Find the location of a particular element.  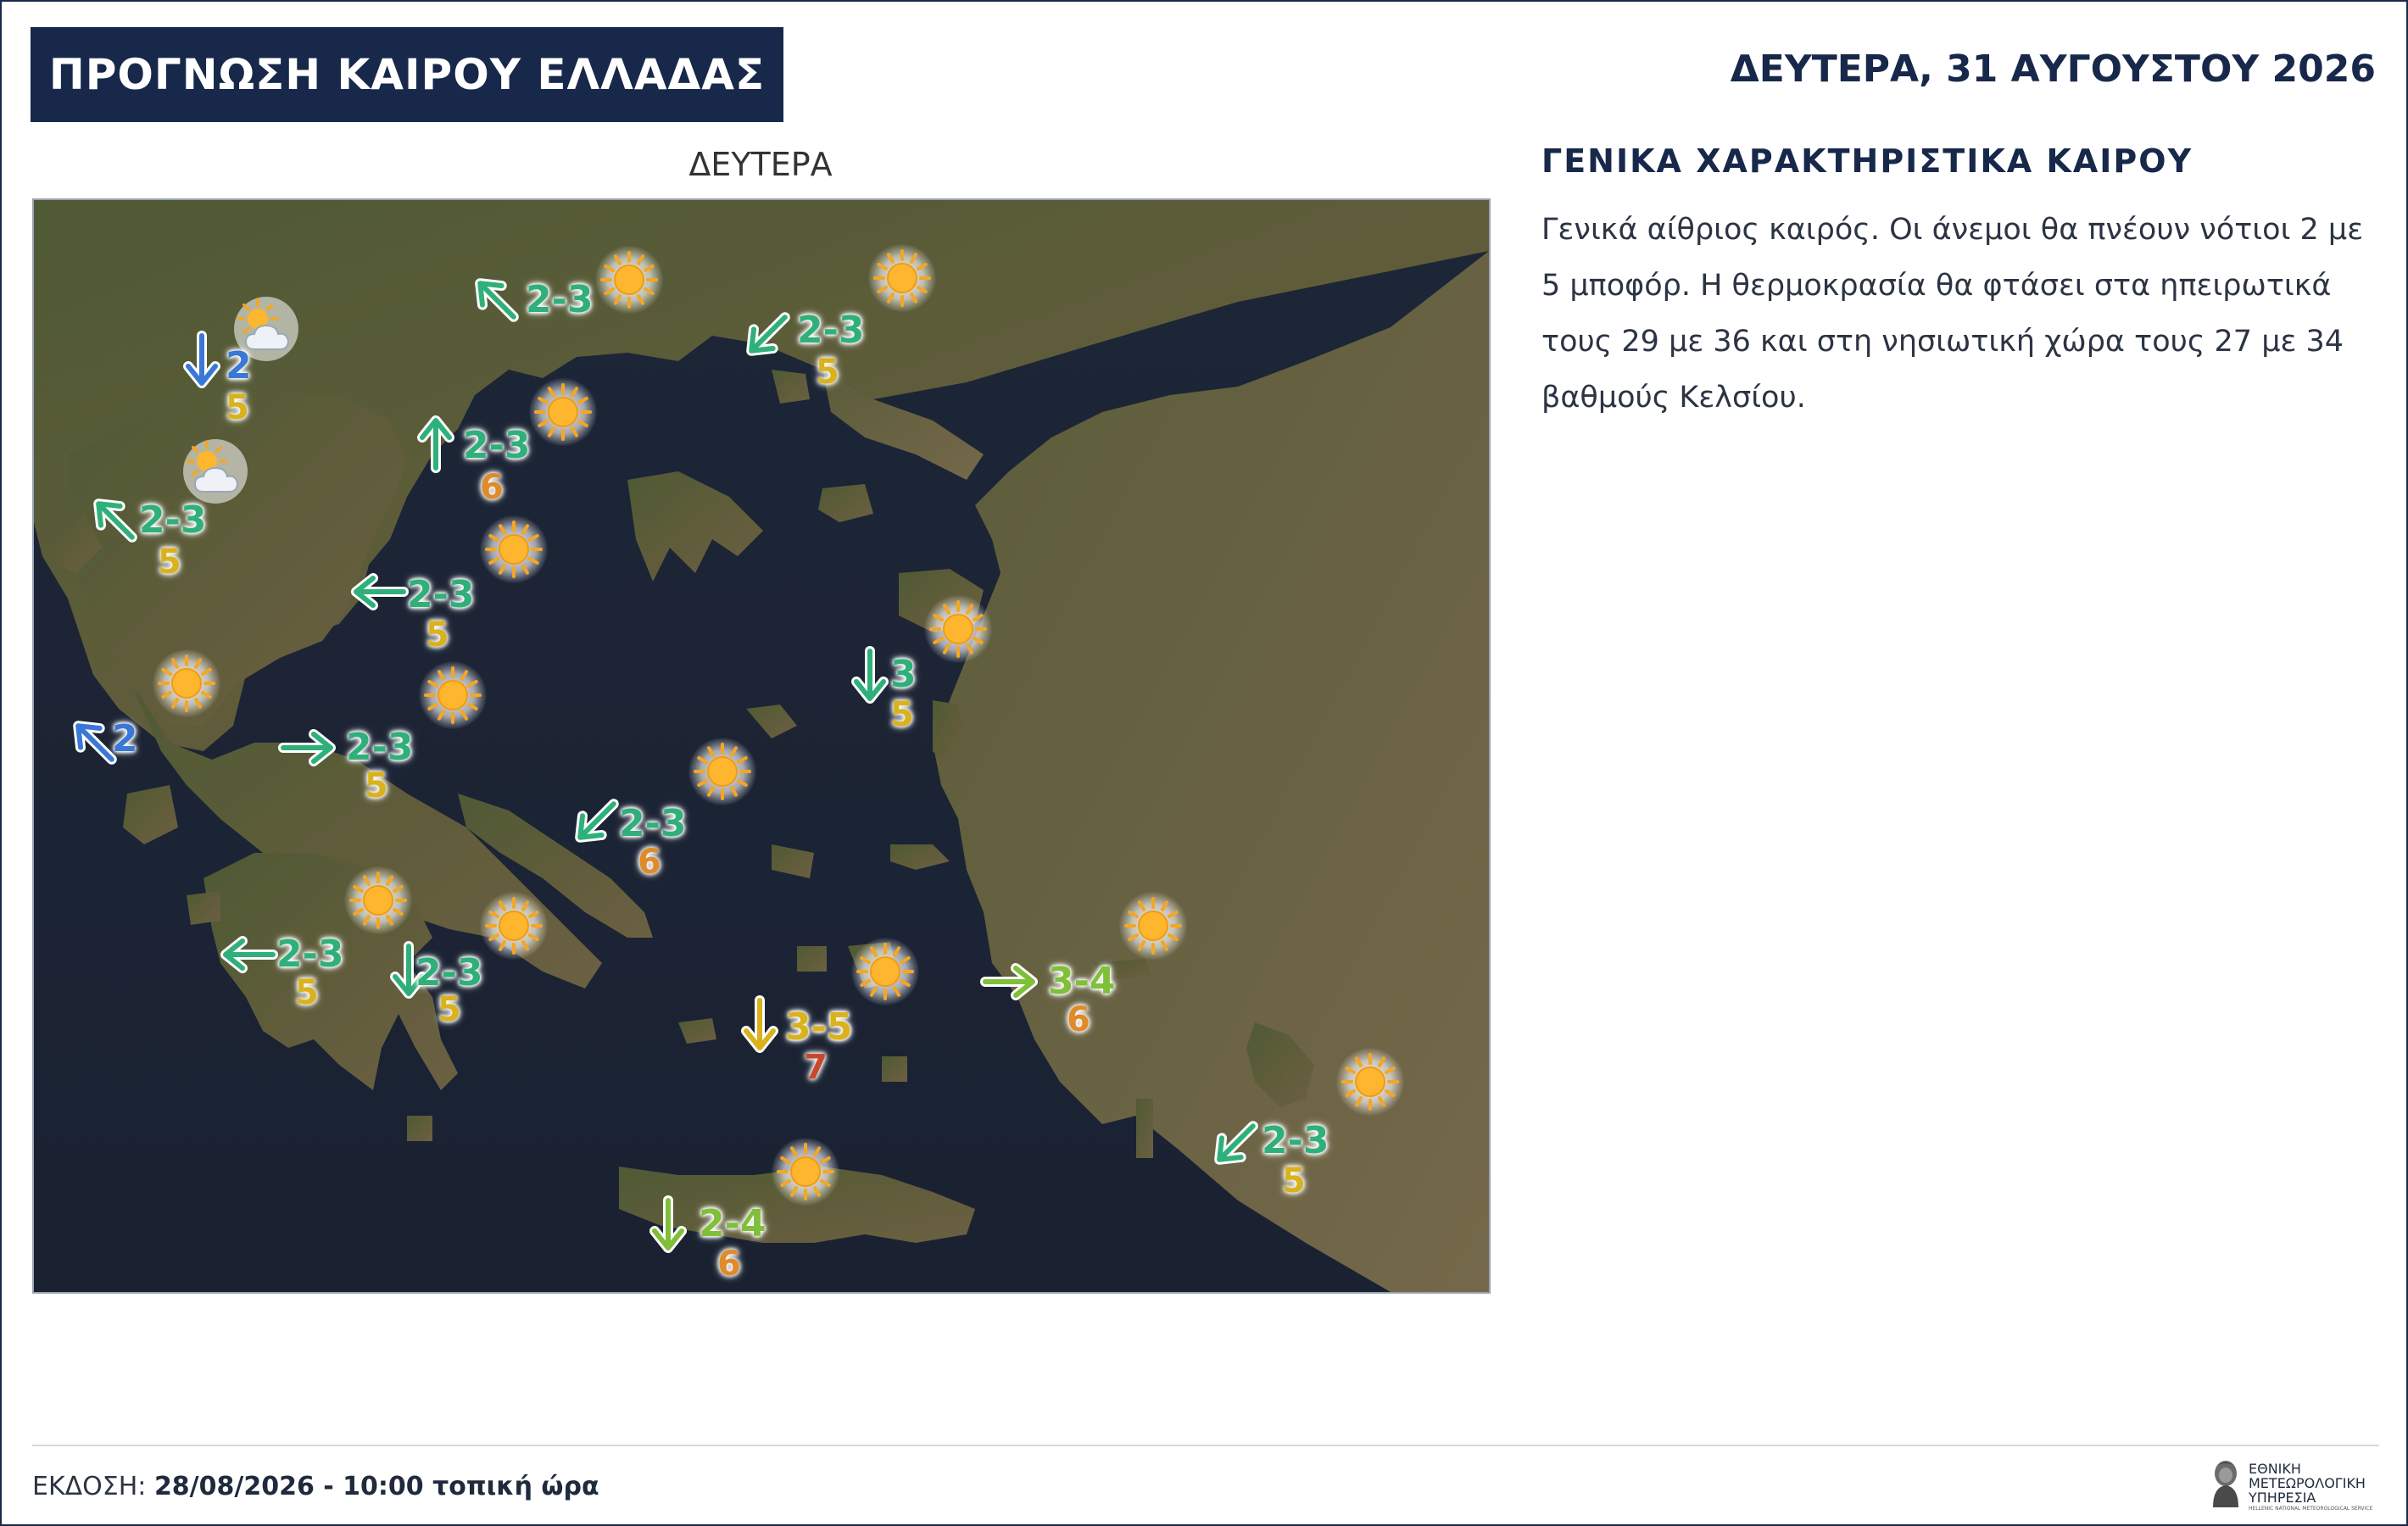

footer-divider is located at coordinates (1205, 1445).